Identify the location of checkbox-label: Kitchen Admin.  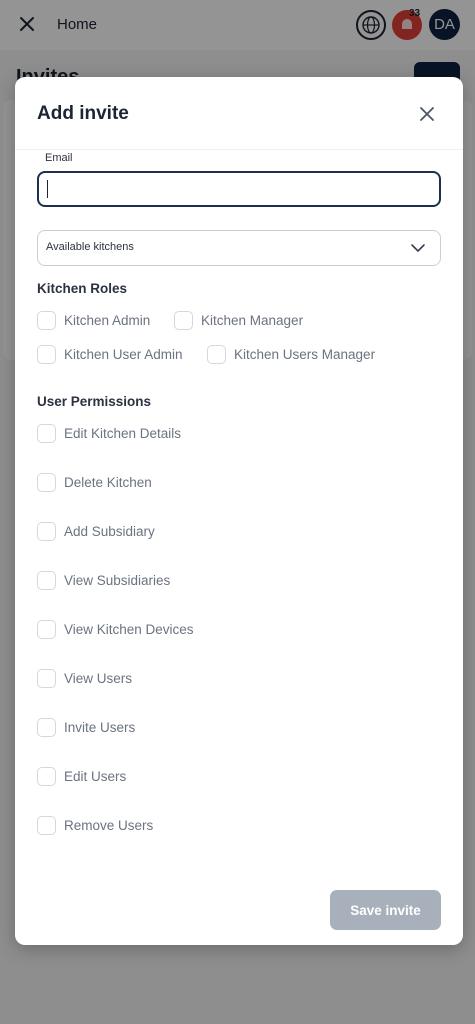
(107, 320).